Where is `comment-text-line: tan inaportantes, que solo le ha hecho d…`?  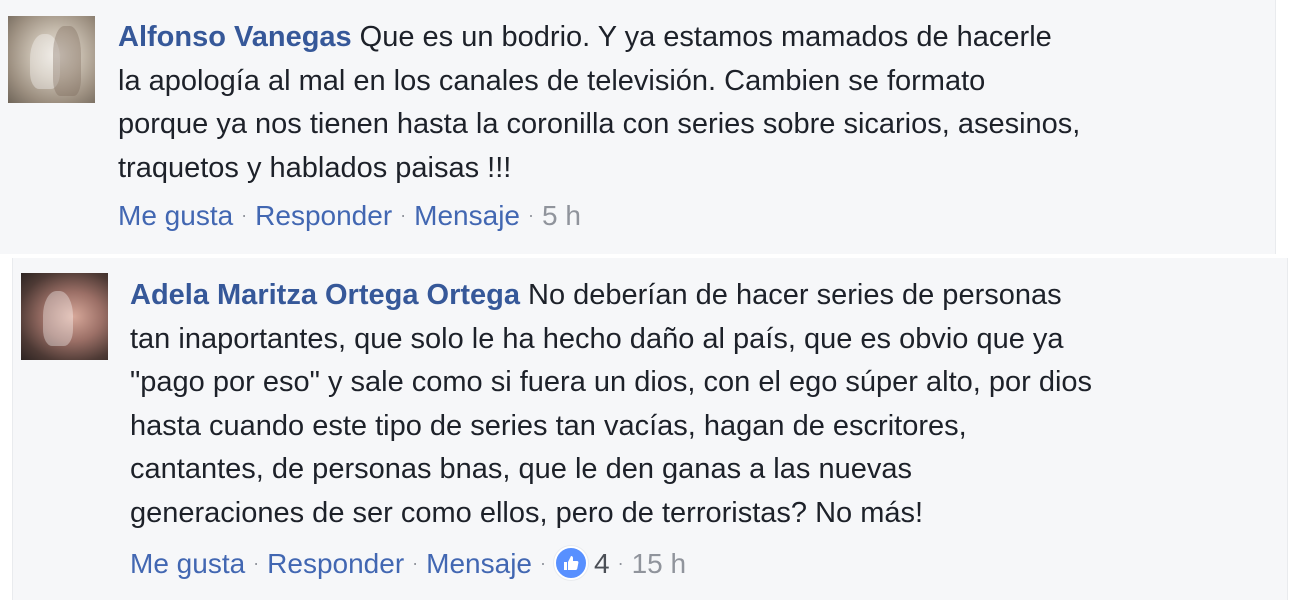 comment-text-line: tan inaportantes, que solo le ha hecho d… is located at coordinates (597, 338).